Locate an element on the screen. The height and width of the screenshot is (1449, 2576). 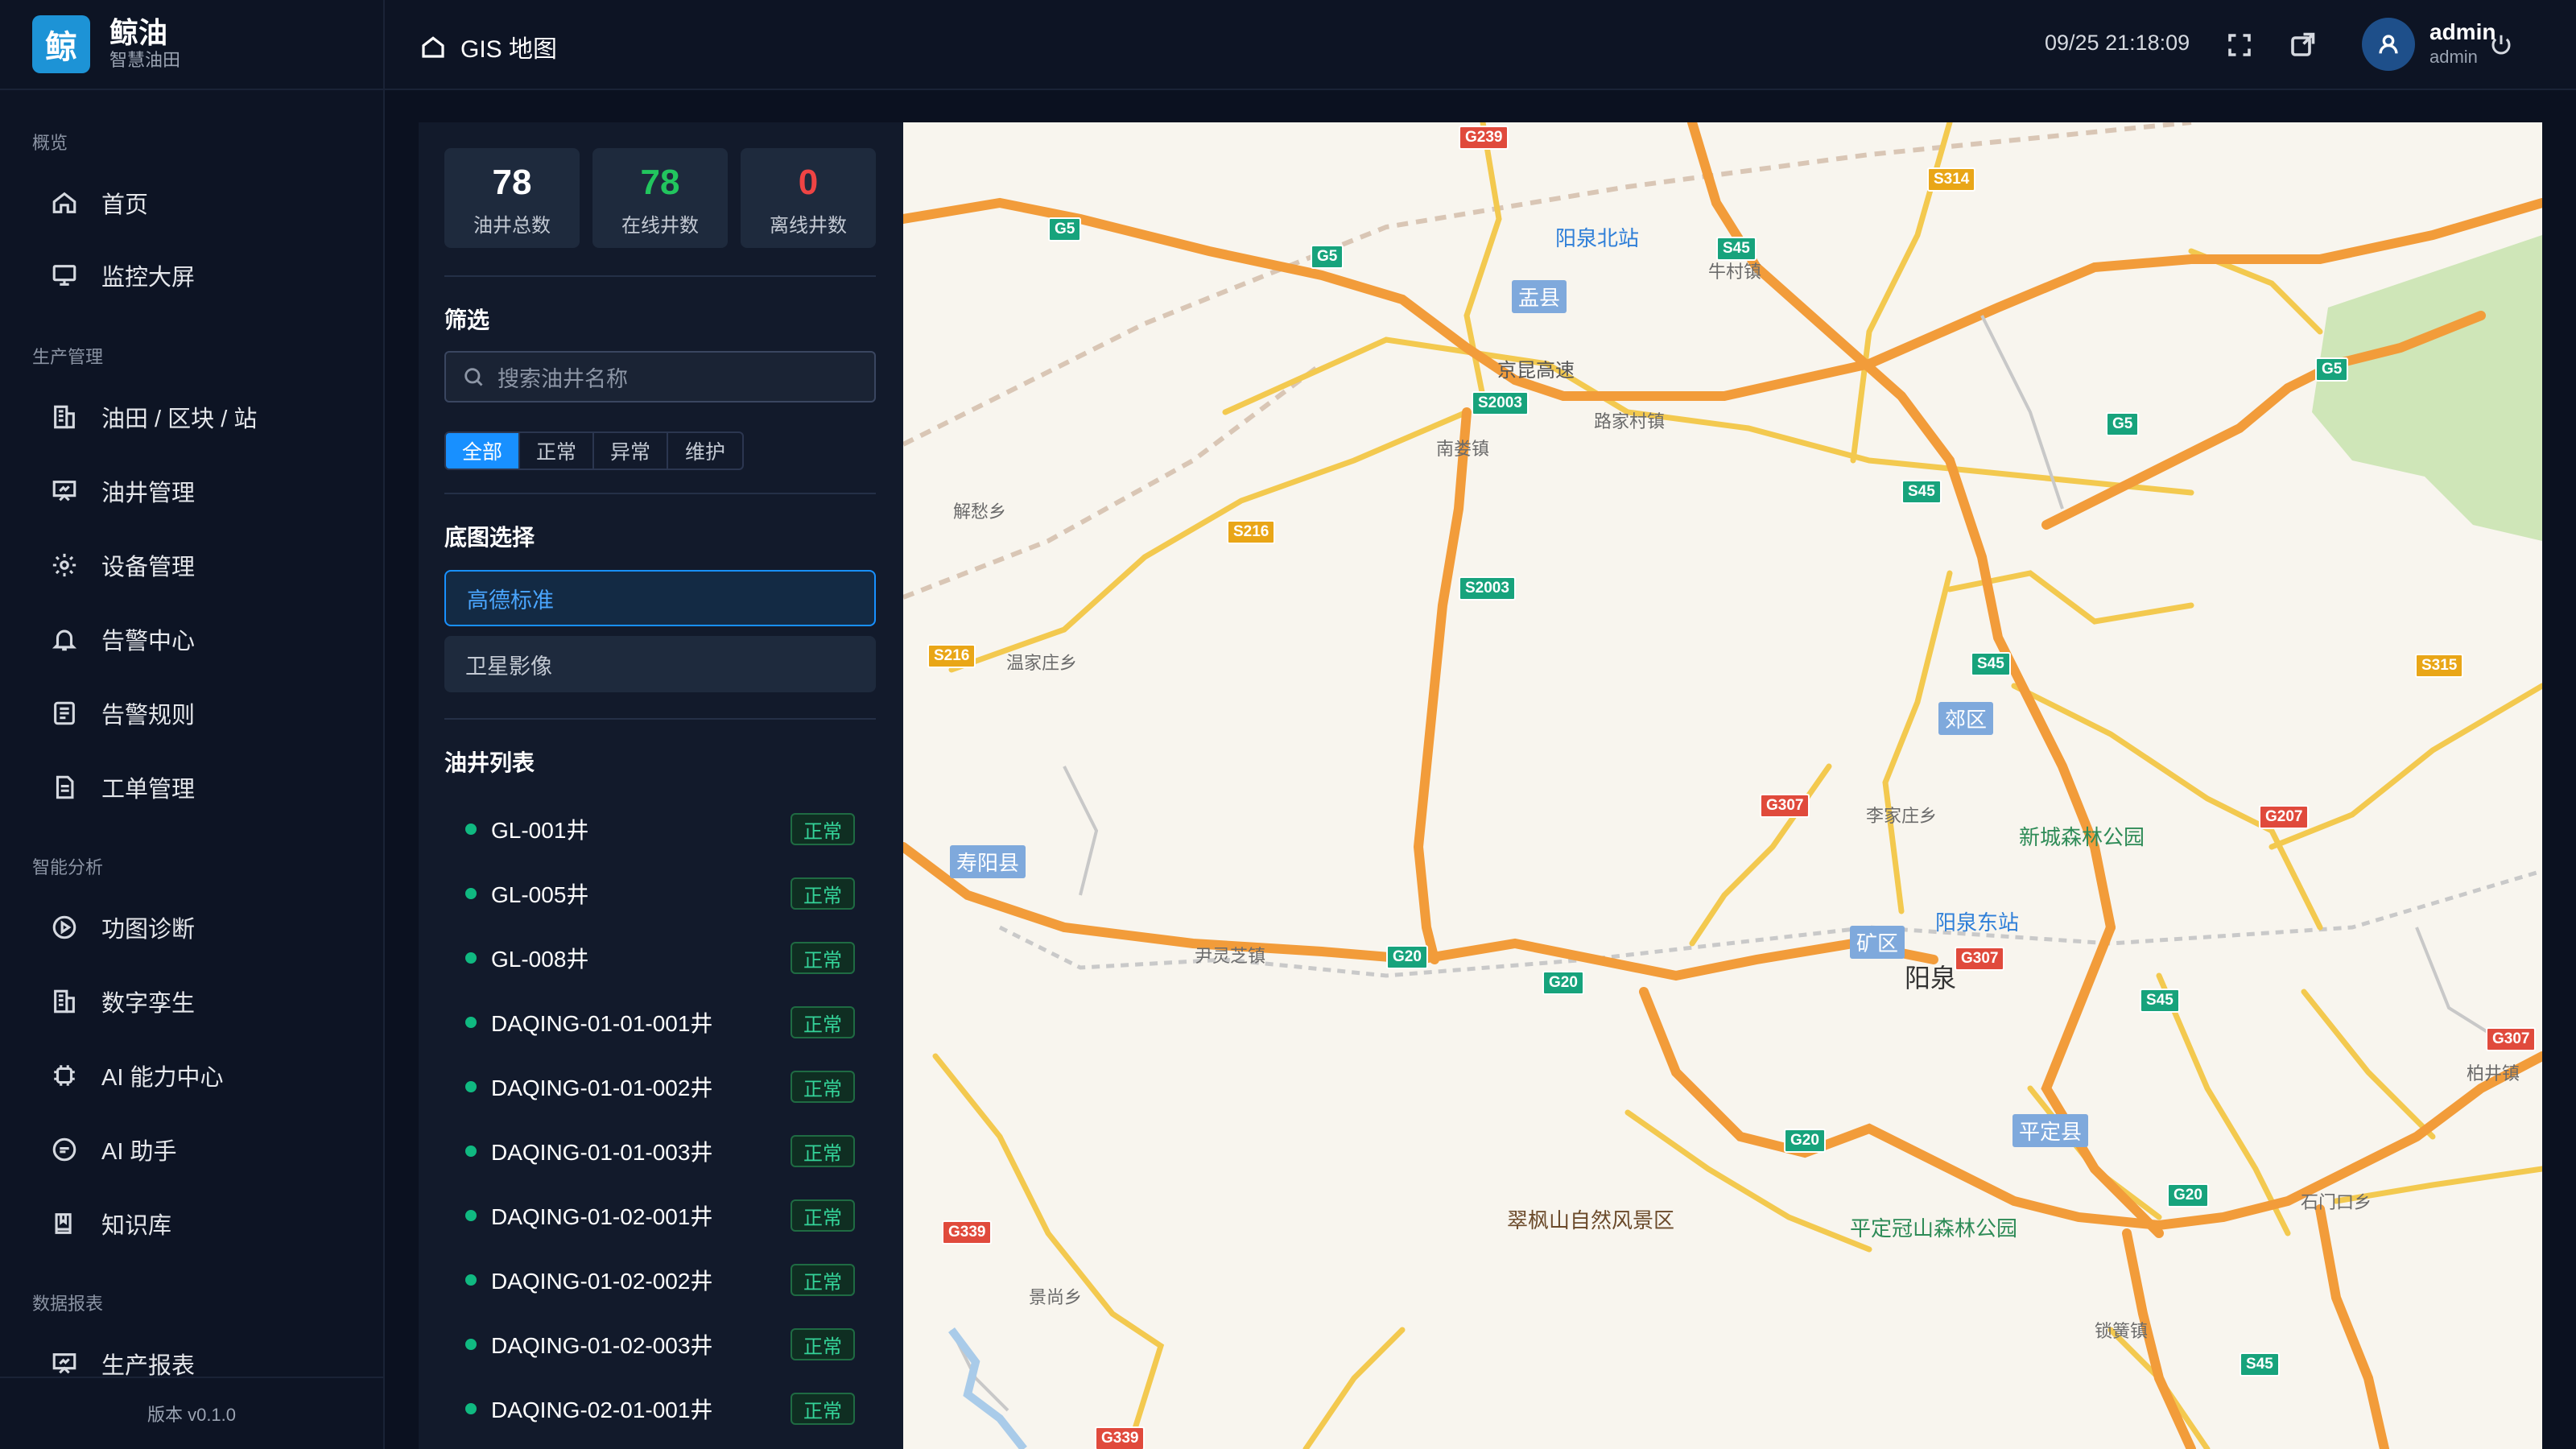
sidebar-item-monitor: 监控大屏 is located at coordinates (121, 275).